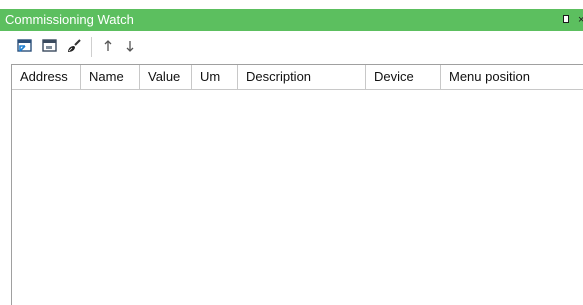 This screenshot has width=583, height=305. Describe the element at coordinates (25, 46) in the screenshot. I see `window-add-icon` at that location.